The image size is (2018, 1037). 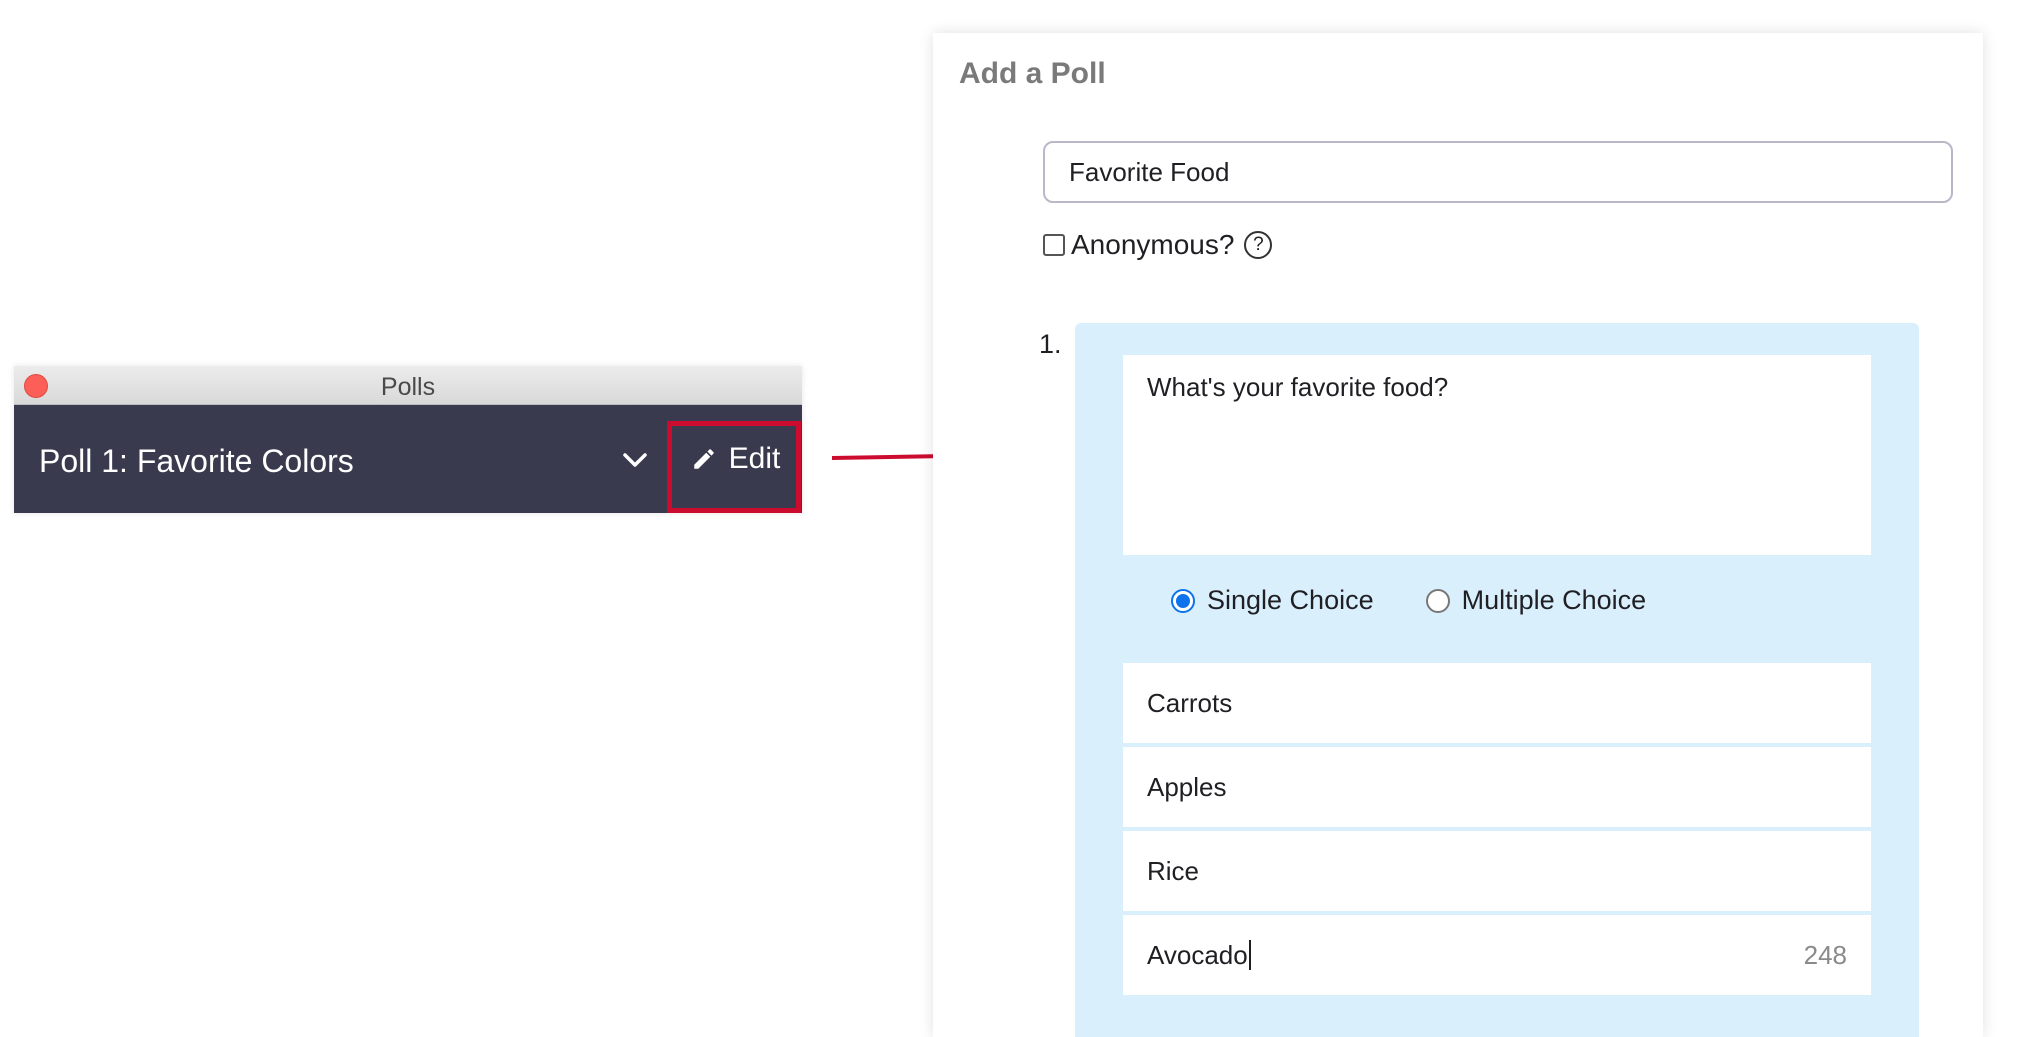 What do you see at coordinates (1173, 870) in the screenshot?
I see `answer-text: Rice` at bounding box center [1173, 870].